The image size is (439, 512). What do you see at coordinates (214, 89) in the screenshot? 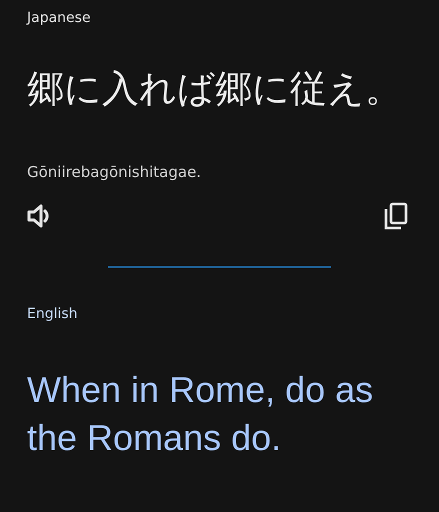
I see `source-text: 郷に入れば郷に従え。` at bounding box center [214, 89].